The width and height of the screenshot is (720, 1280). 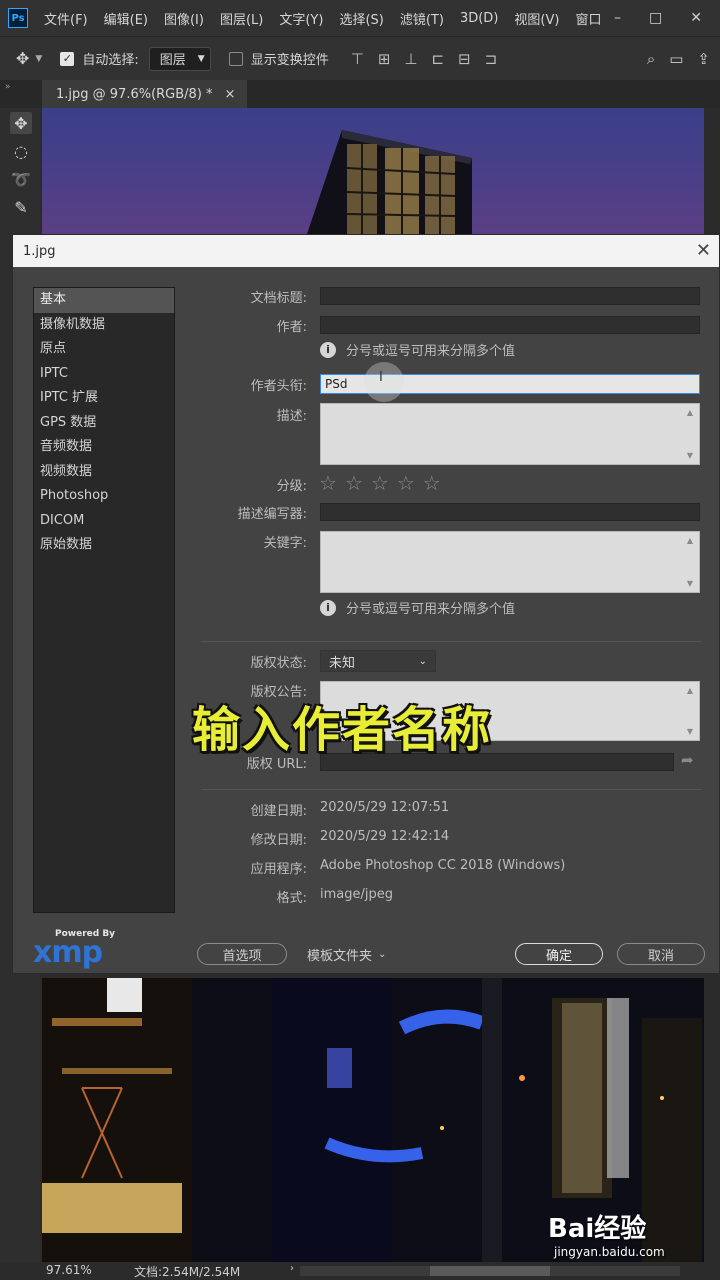 I want to click on keywords-hint: i 分号或逗号可用来分隔多个值, so click(x=417, y=607).